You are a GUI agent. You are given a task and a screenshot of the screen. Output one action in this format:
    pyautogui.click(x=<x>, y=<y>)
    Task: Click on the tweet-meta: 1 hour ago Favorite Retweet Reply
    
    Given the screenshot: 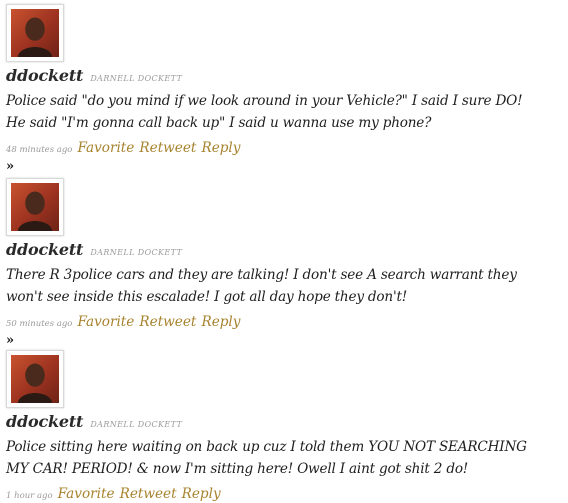 What is the action you would take?
    pyautogui.click(x=113, y=492)
    